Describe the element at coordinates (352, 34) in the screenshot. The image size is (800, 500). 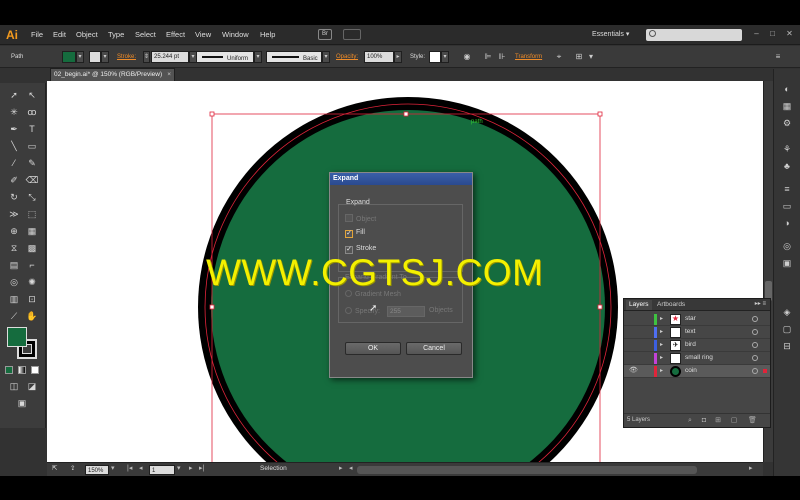
I see `arrange-documents-button` at that location.